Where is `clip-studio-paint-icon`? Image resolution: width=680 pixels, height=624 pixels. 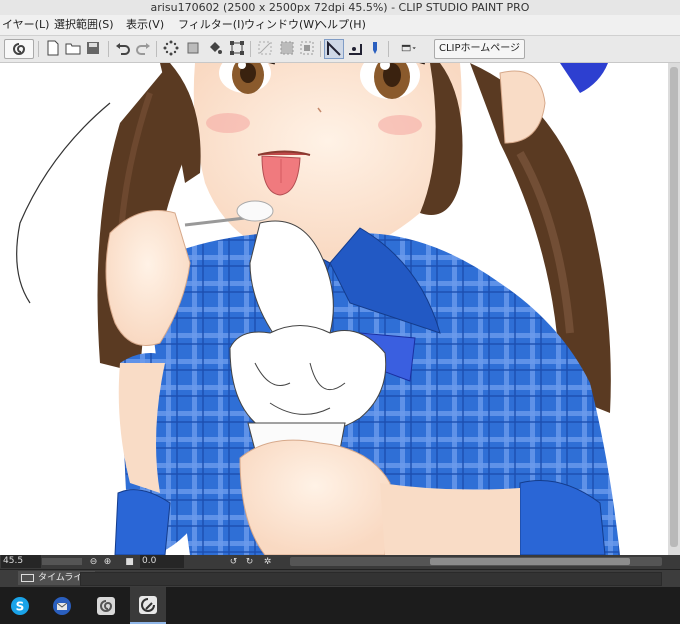 clip-studio-paint-icon is located at coordinates (148, 604).